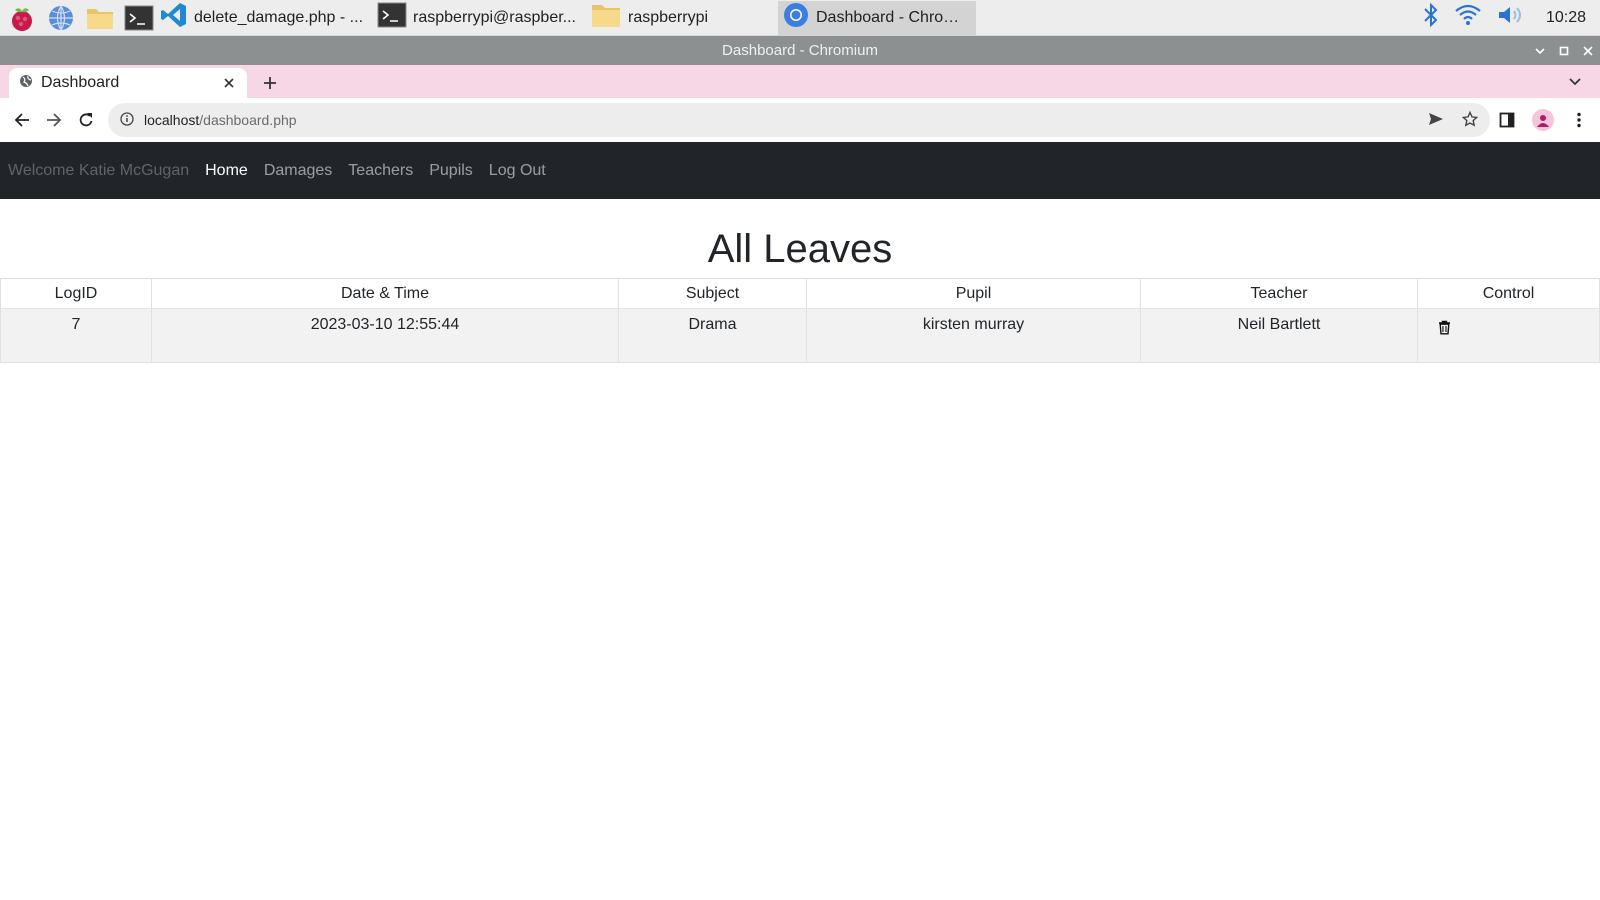 This screenshot has width=1600, height=900. What do you see at coordinates (99, 170) in the screenshot?
I see `welcome-text: Welcome Katie McGugan` at bounding box center [99, 170].